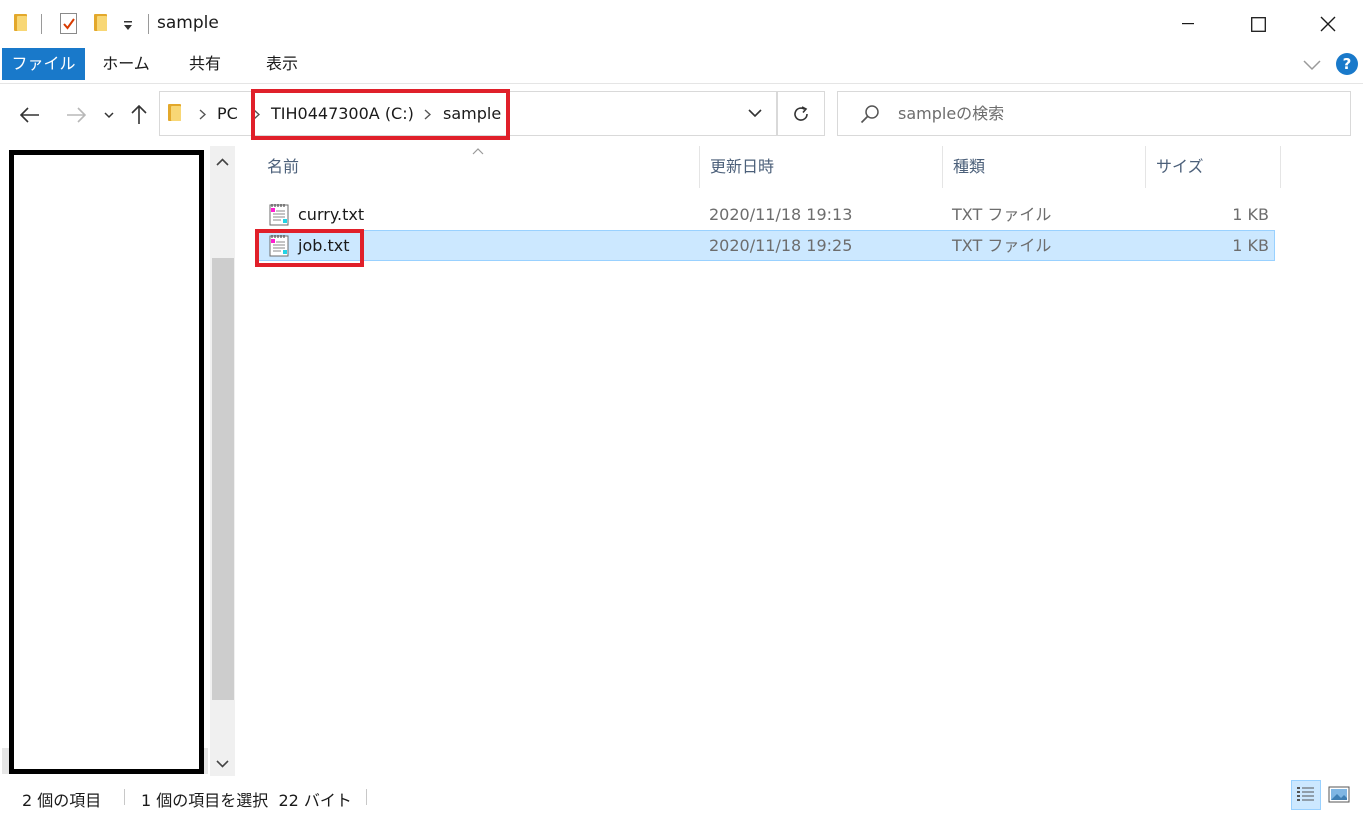 This screenshot has width=1363, height=813. What do you see at coordinates (781, 214) in the screenshot?
I see `file-modified: 2020/11/18 19:13` at bounding box center [781, 214].